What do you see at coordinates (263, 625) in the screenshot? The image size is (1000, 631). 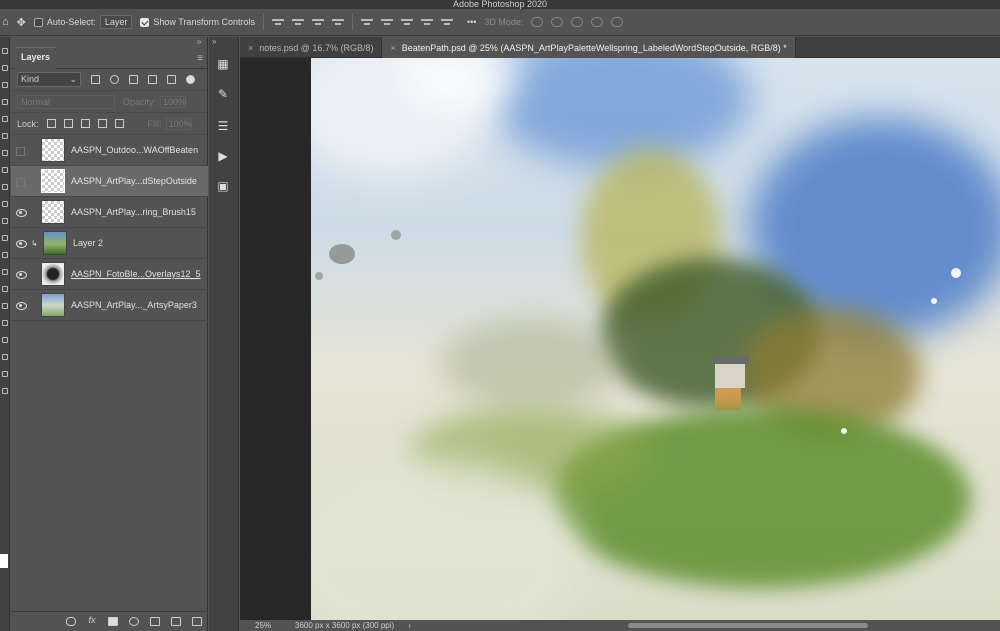 I see `zoom-level: 25%` at bounding box center [263, 625].